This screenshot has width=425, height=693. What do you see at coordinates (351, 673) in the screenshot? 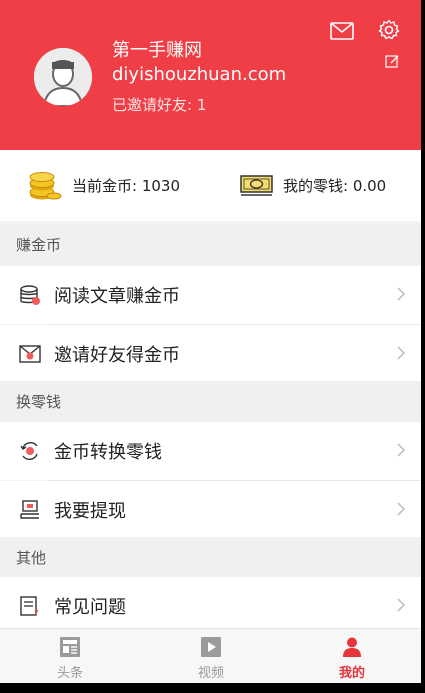
I see `tab-mine-label: 我的` at bounding box center [351, 673].